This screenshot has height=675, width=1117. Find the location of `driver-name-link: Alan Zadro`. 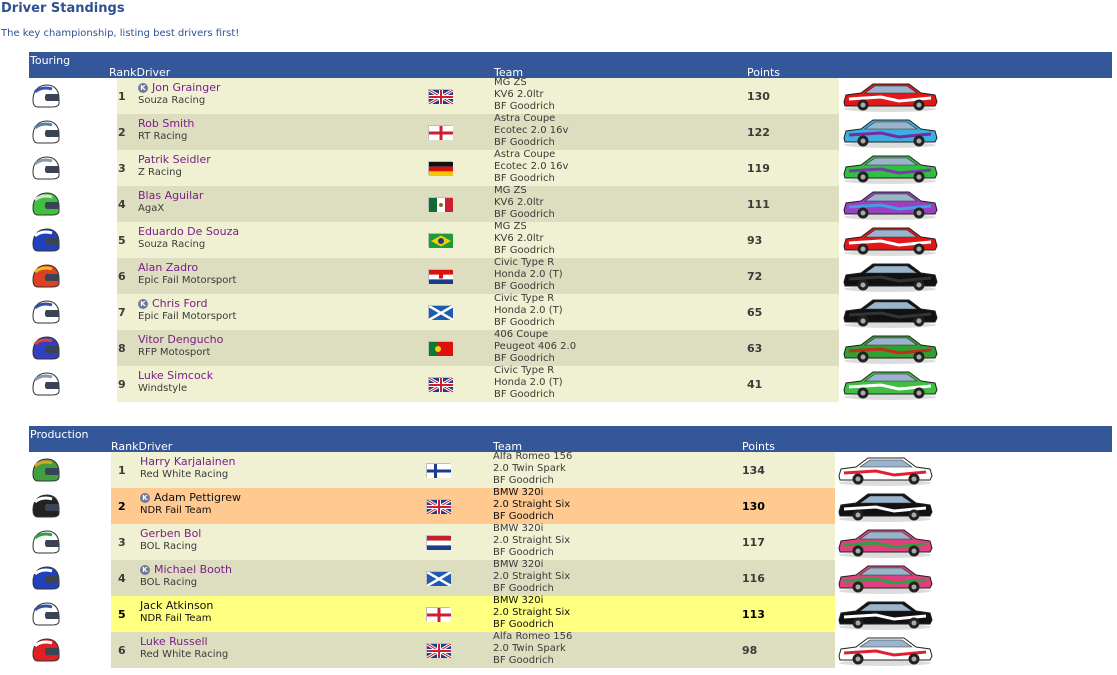

driver-name-link: Alan Zadro is located at coordinates (168, 267).